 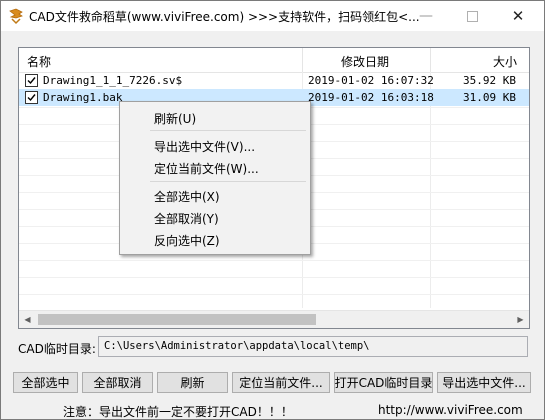 What do you see at coordinates (177, 319) in the screenshot?
I see `scrollbar-thumb` at bounding box center [177, 319].